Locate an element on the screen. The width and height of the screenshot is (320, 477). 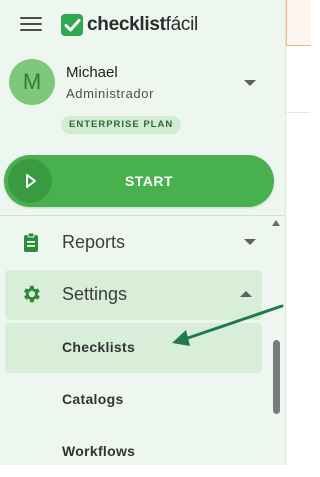
start-button-label: START is located at coordinates (149, 181).